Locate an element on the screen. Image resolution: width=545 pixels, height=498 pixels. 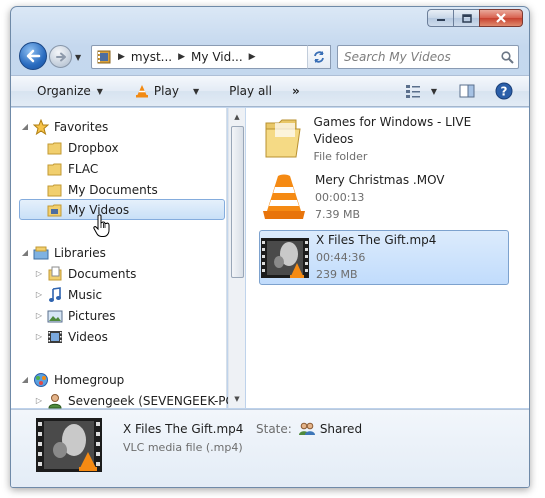
tree-item-label: Sevengeek (SEVENGEEK-PC) is located at coordinates (153, 400).